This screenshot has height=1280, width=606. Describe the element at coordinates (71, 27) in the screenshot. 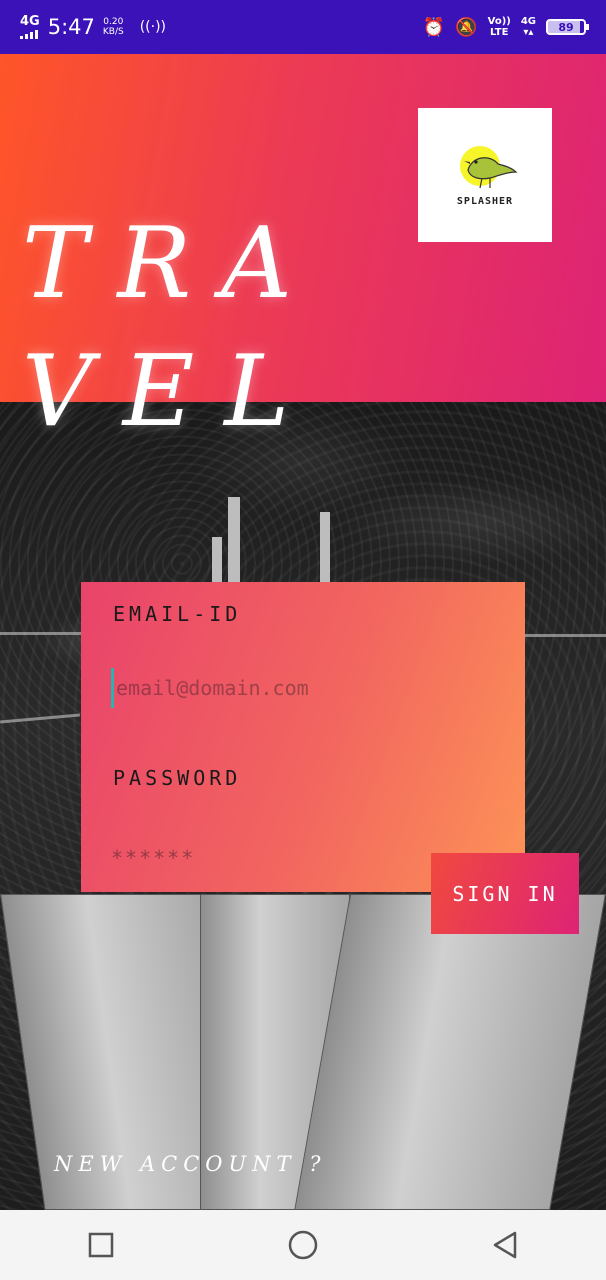

I see `clock: 5:47` at that location.